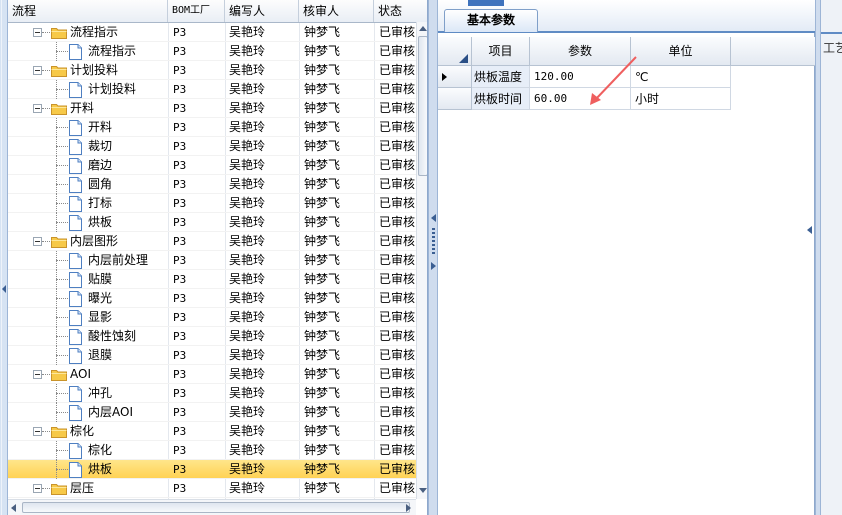  Describe the element at coordinates (212, 203) in the screenshot. I see `tree-row: 打标 P3 吴艳玲 钟梦飞 已审核` at that location.